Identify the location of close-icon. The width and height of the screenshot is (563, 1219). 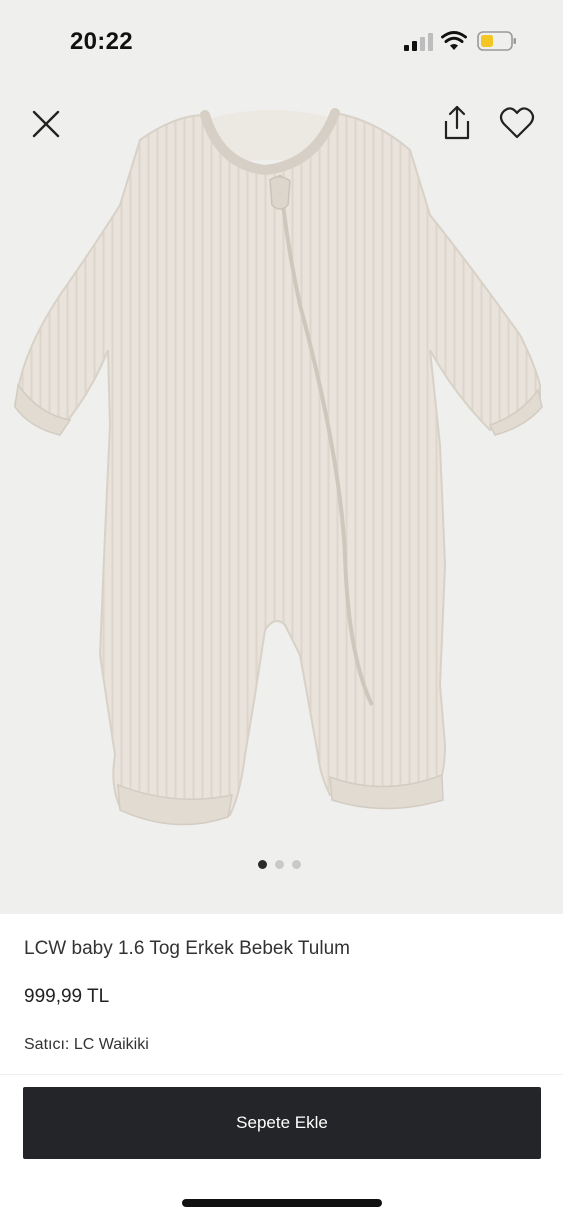
(46, 124).